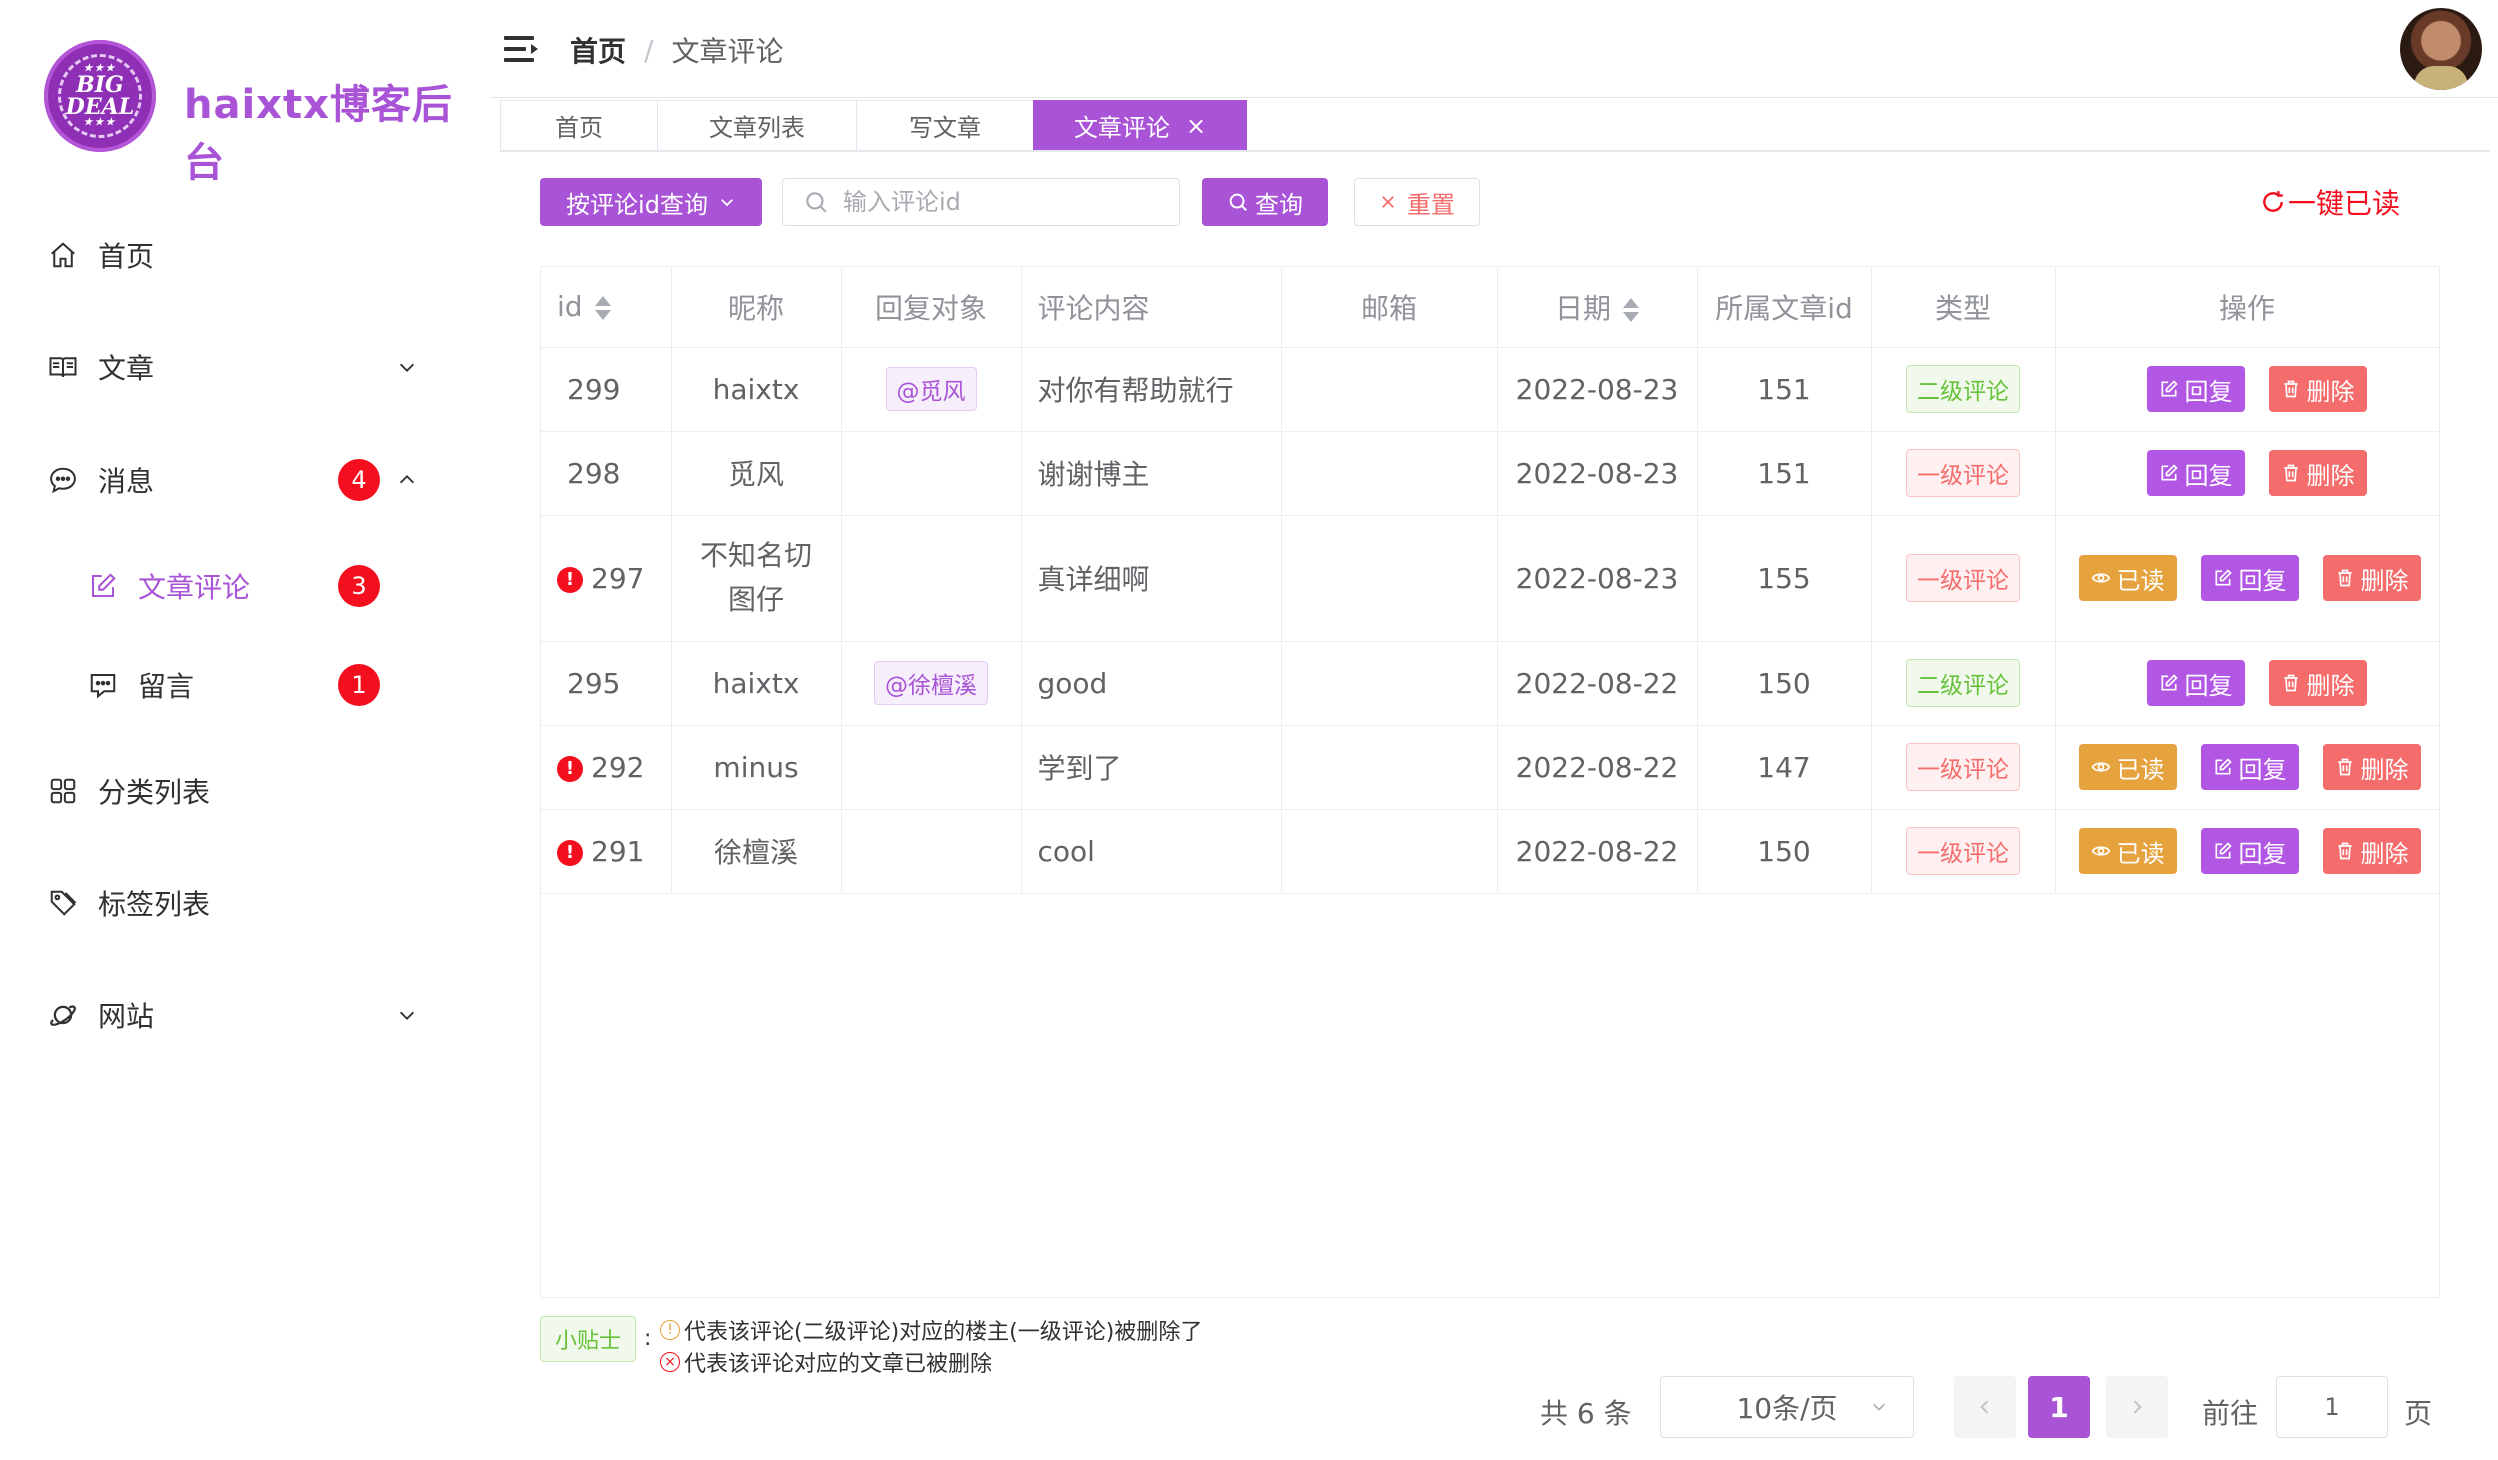  What do you see at coordinates (606, 389) in the screenshot?
I see `cell-id: 299` at bounding box center [606, 389].